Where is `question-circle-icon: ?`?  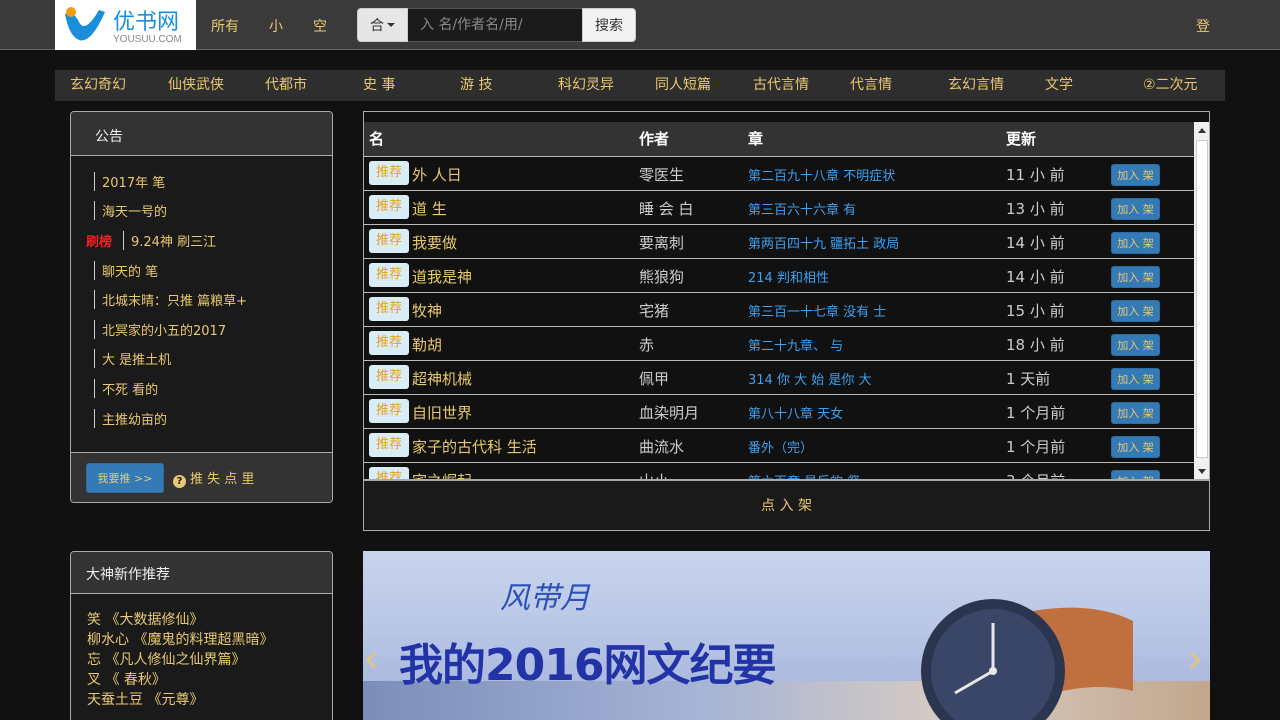
question-circle-icon: ? is located at coordinates (179, 481).